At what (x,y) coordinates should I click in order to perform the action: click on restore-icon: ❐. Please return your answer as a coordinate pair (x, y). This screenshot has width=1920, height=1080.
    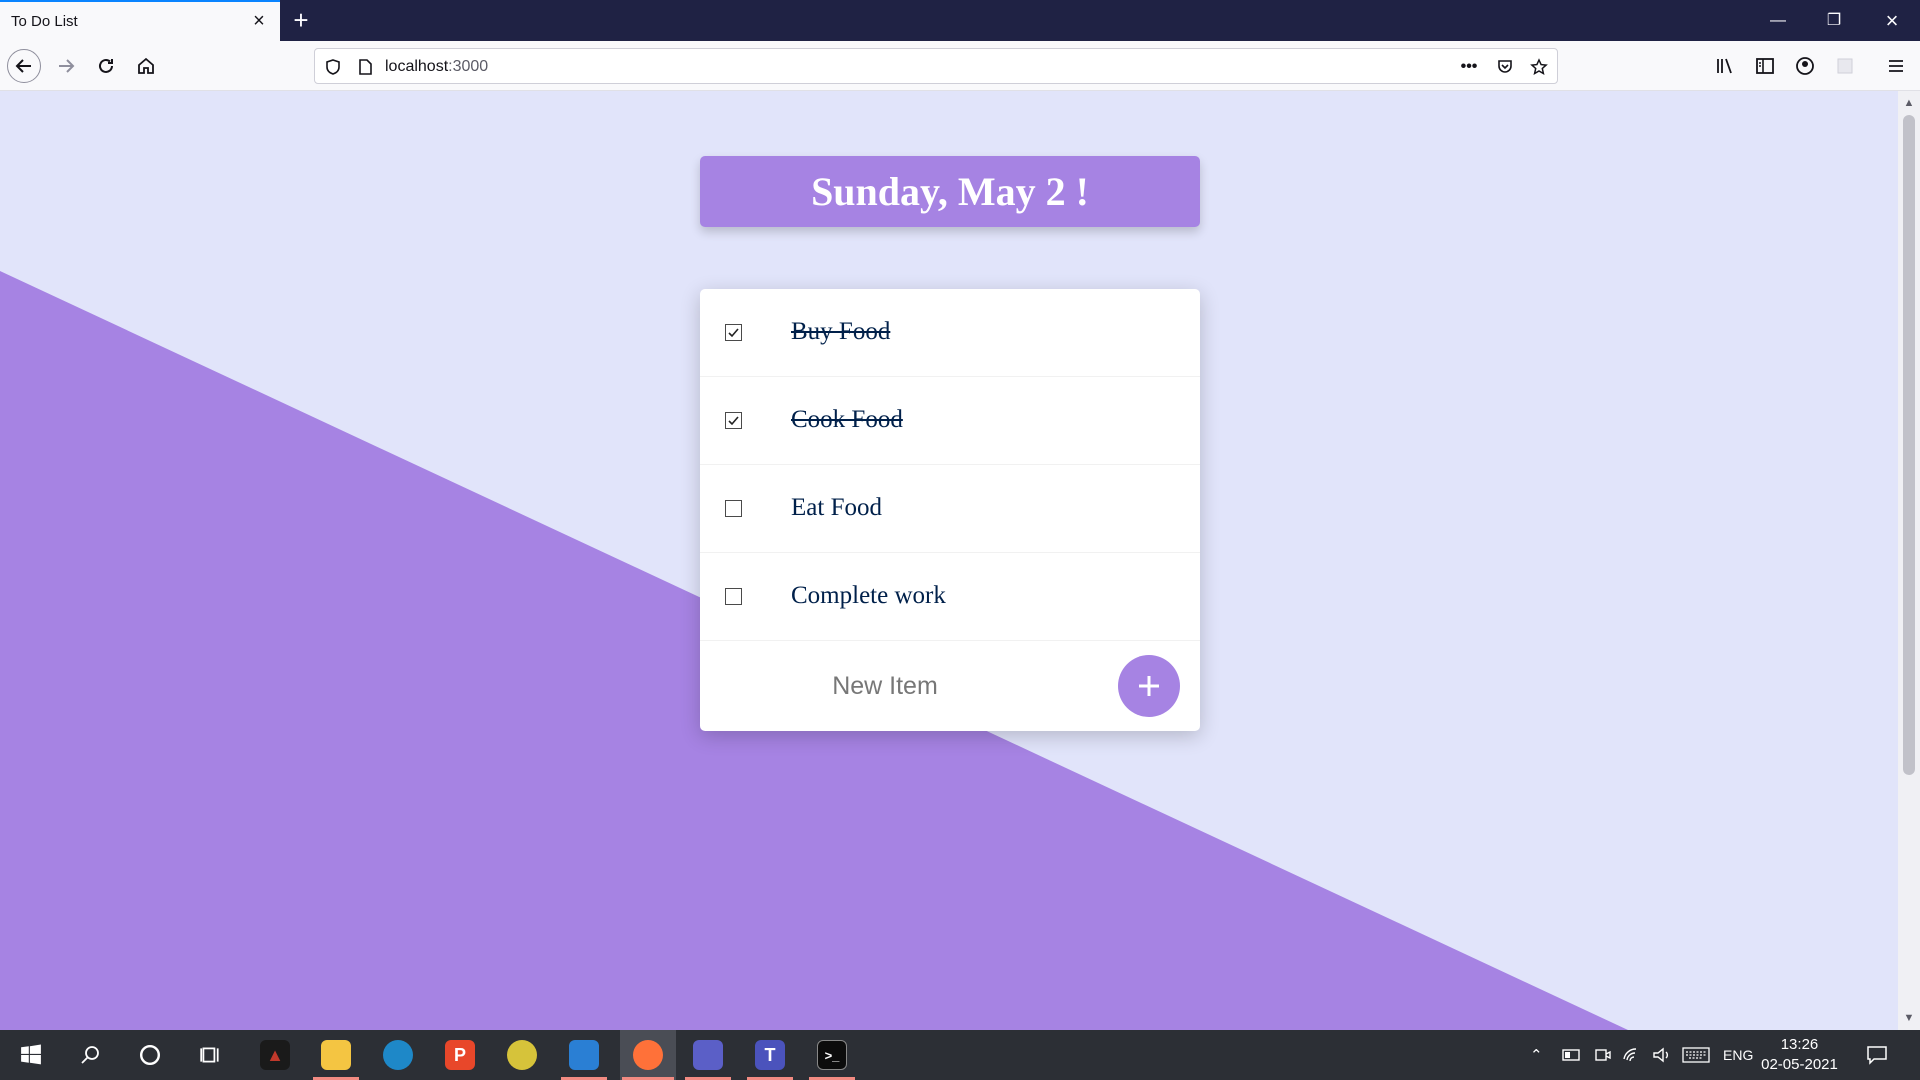
    Looking at the image, I should click on (1834, 20).